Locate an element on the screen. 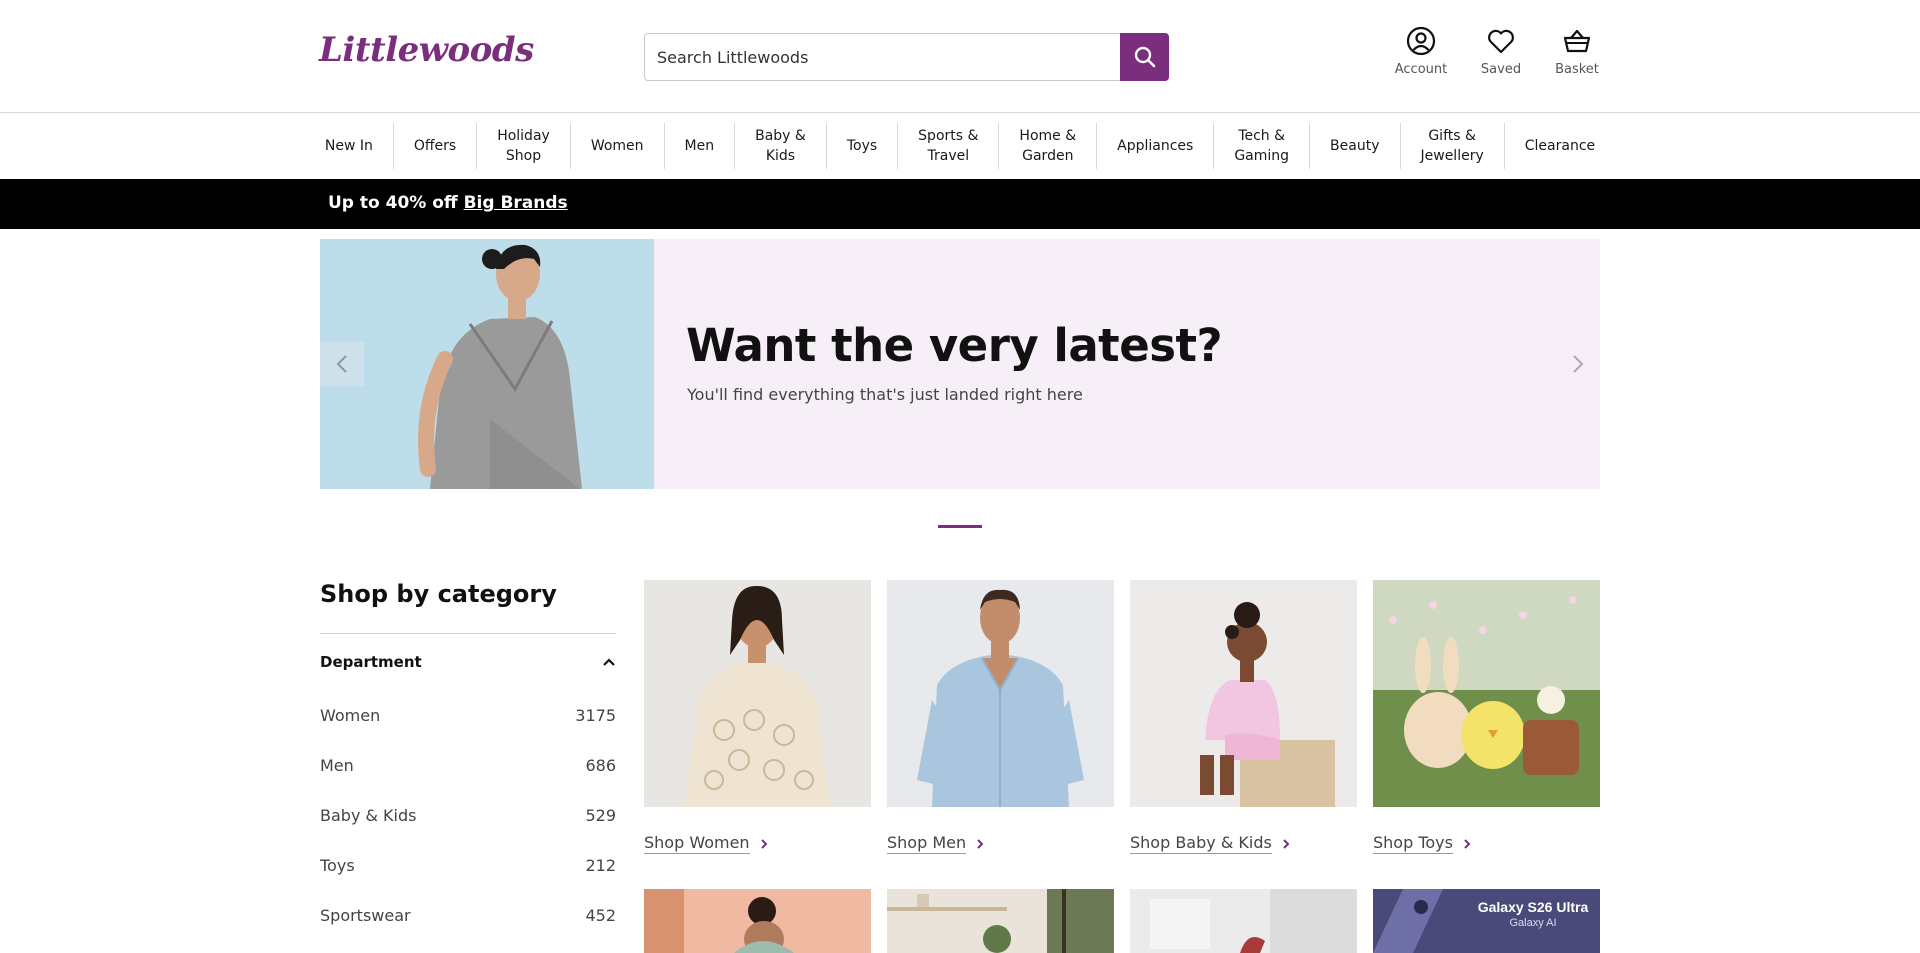 Image resolution: width=1920 pixels, height=953 pixels. account-label: Account is located at coordinates (1421, 69).